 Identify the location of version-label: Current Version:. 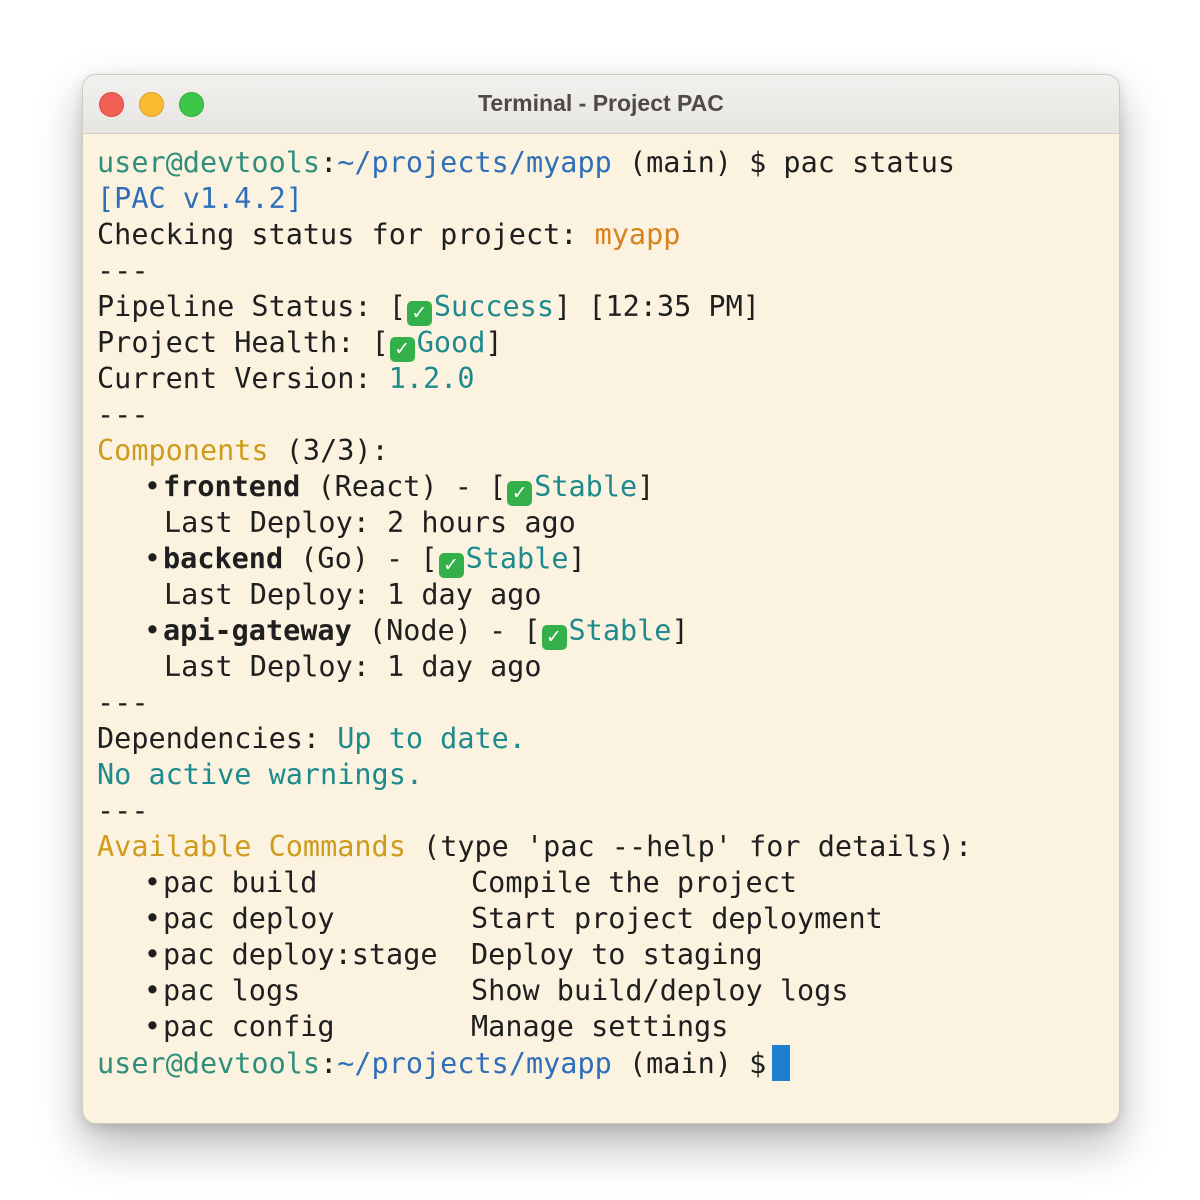
(243, 378).